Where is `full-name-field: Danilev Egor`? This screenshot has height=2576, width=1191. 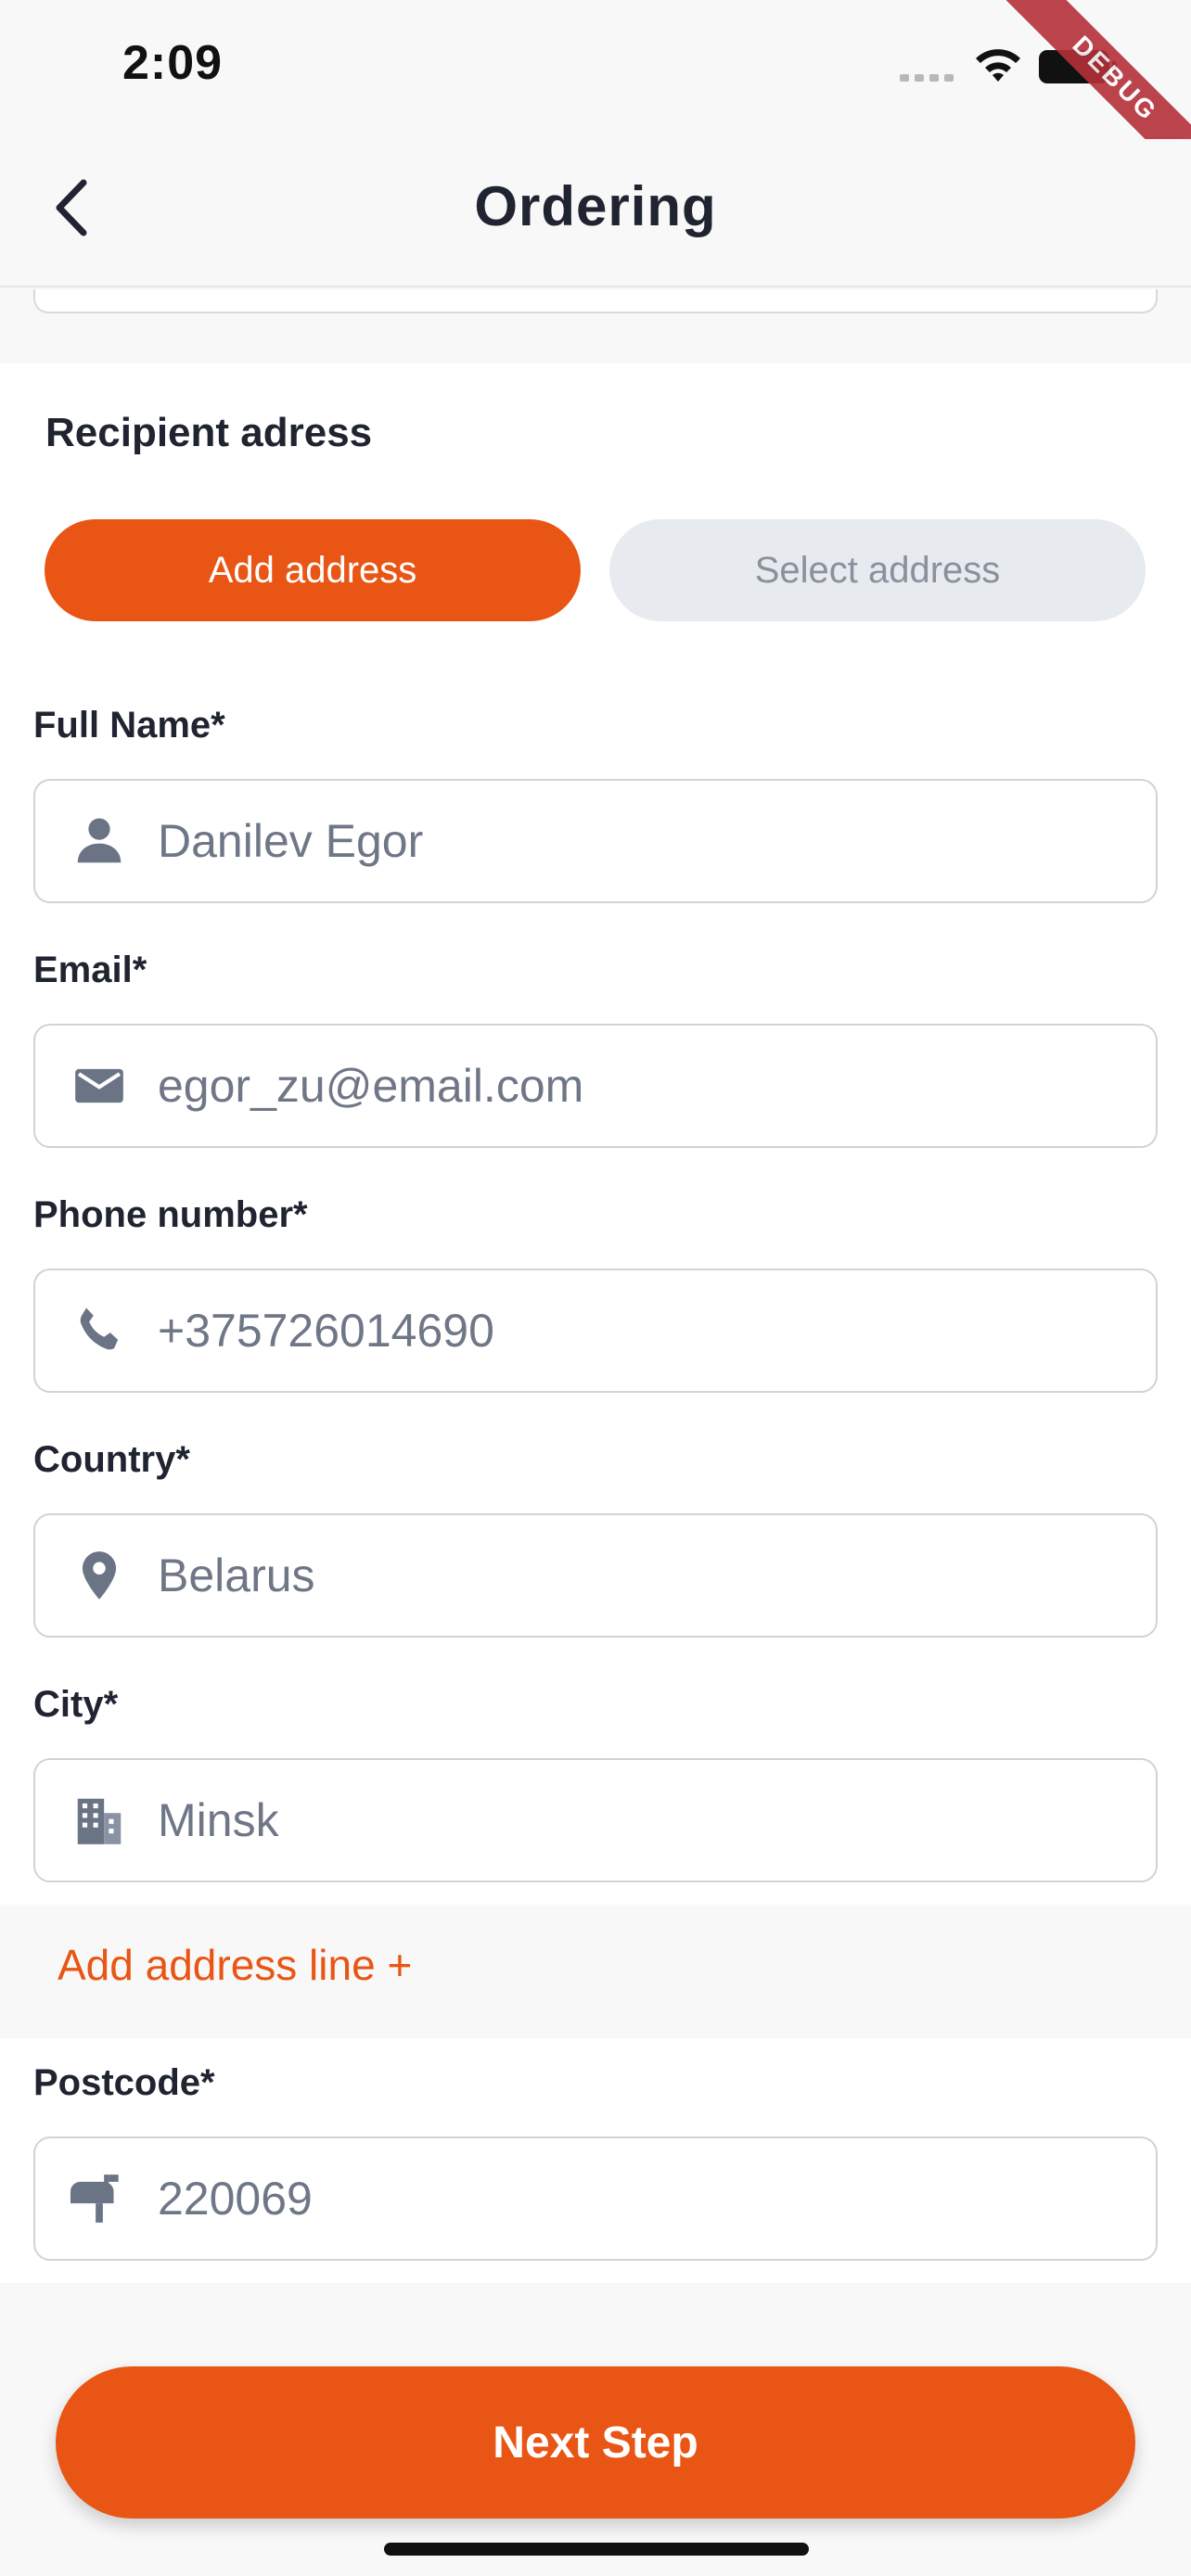
full-name-field: Danilev Egor is located at coordinates (595, 841).